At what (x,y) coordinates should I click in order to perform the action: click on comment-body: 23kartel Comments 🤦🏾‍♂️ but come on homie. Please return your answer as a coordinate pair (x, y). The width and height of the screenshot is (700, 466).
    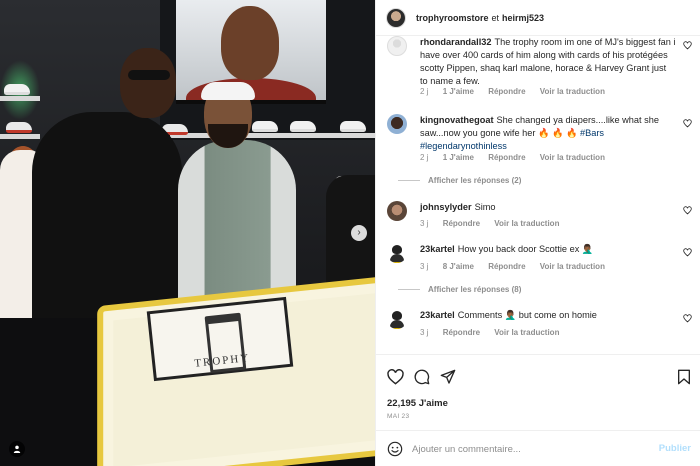
    Looking at the image, I should click on (548, 315).